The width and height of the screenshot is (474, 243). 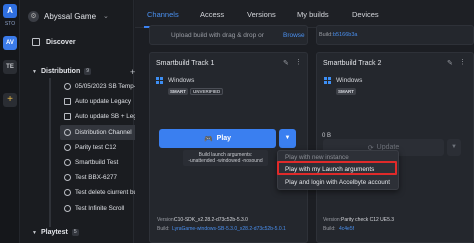 I want to click on channel-label: Test BBX-6277, so click(x=96, y=178).